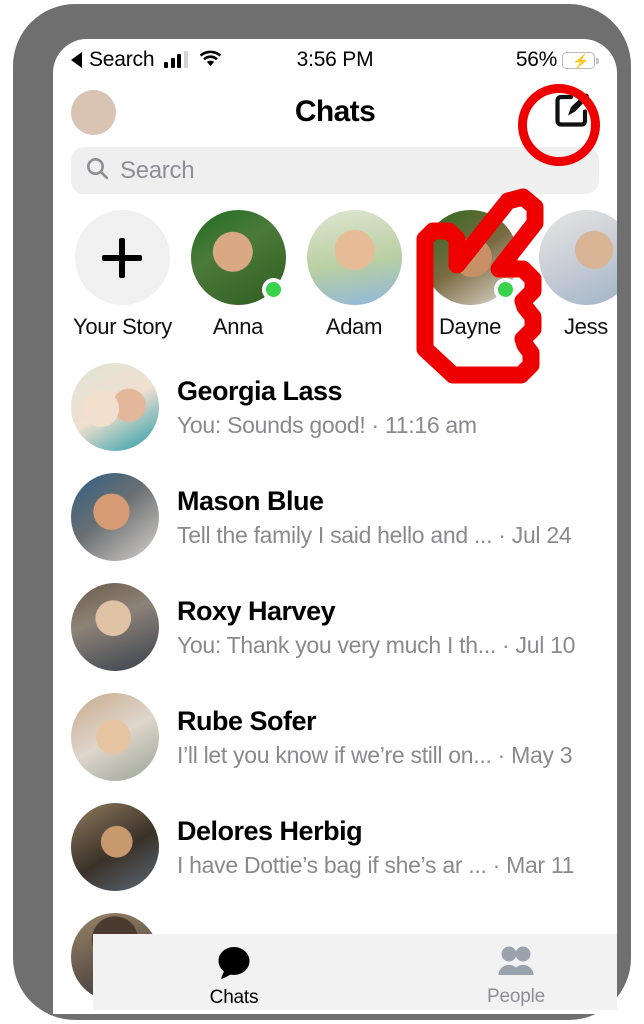  I want to click on chat-name: Rube Sofer, so click(247, 720).